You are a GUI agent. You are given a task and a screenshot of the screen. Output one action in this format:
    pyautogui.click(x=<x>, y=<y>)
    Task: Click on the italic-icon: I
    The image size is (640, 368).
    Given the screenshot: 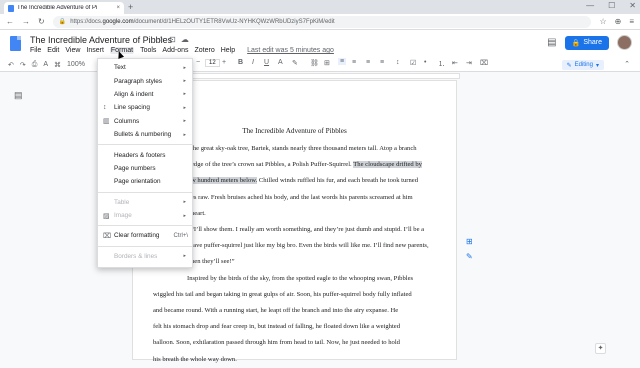 What is the action you would take?
    pyautogui.click(x=253, y=62)
    